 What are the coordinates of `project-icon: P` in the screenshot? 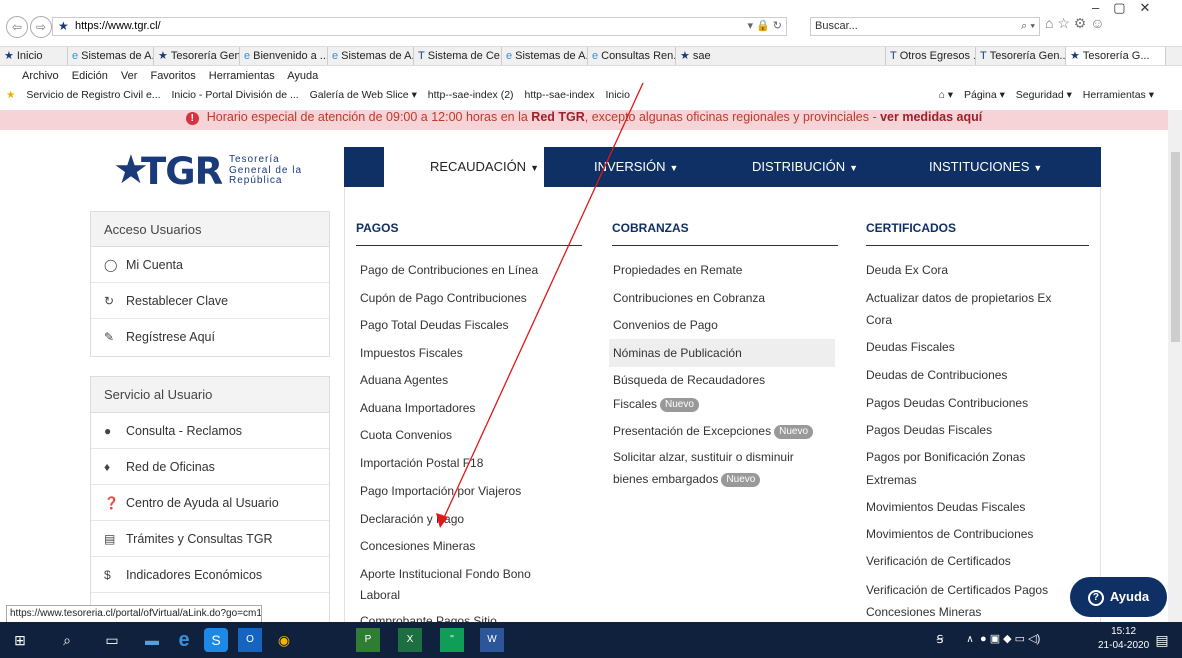 It's located at (368, 640).